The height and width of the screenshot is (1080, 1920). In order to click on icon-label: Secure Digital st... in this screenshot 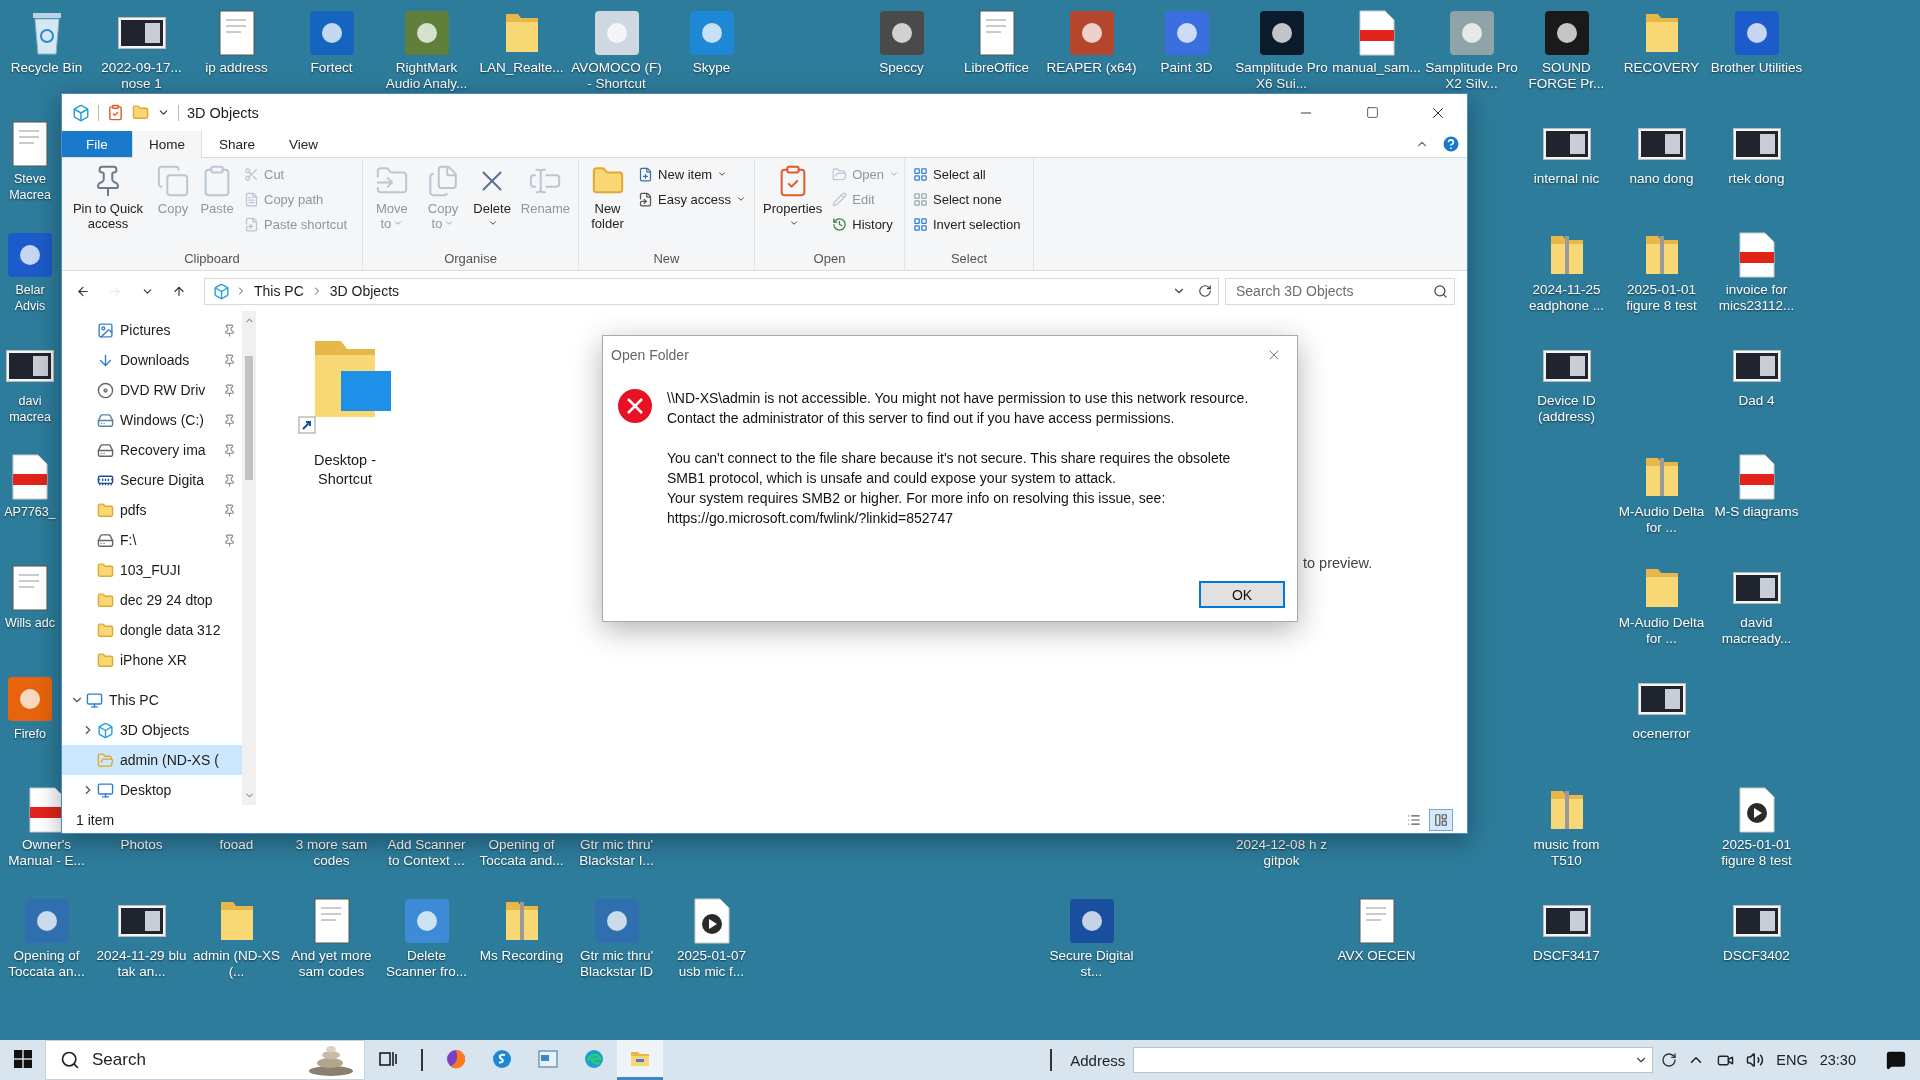, I will do `click(1091, 964)`.